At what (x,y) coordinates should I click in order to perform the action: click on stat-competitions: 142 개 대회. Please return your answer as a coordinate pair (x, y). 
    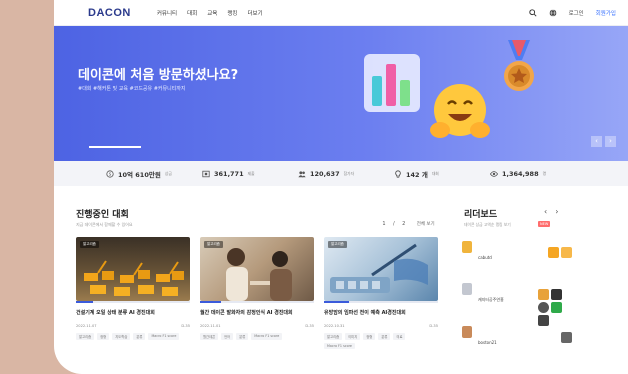
    Looking at the image, I should click on (442, 174).